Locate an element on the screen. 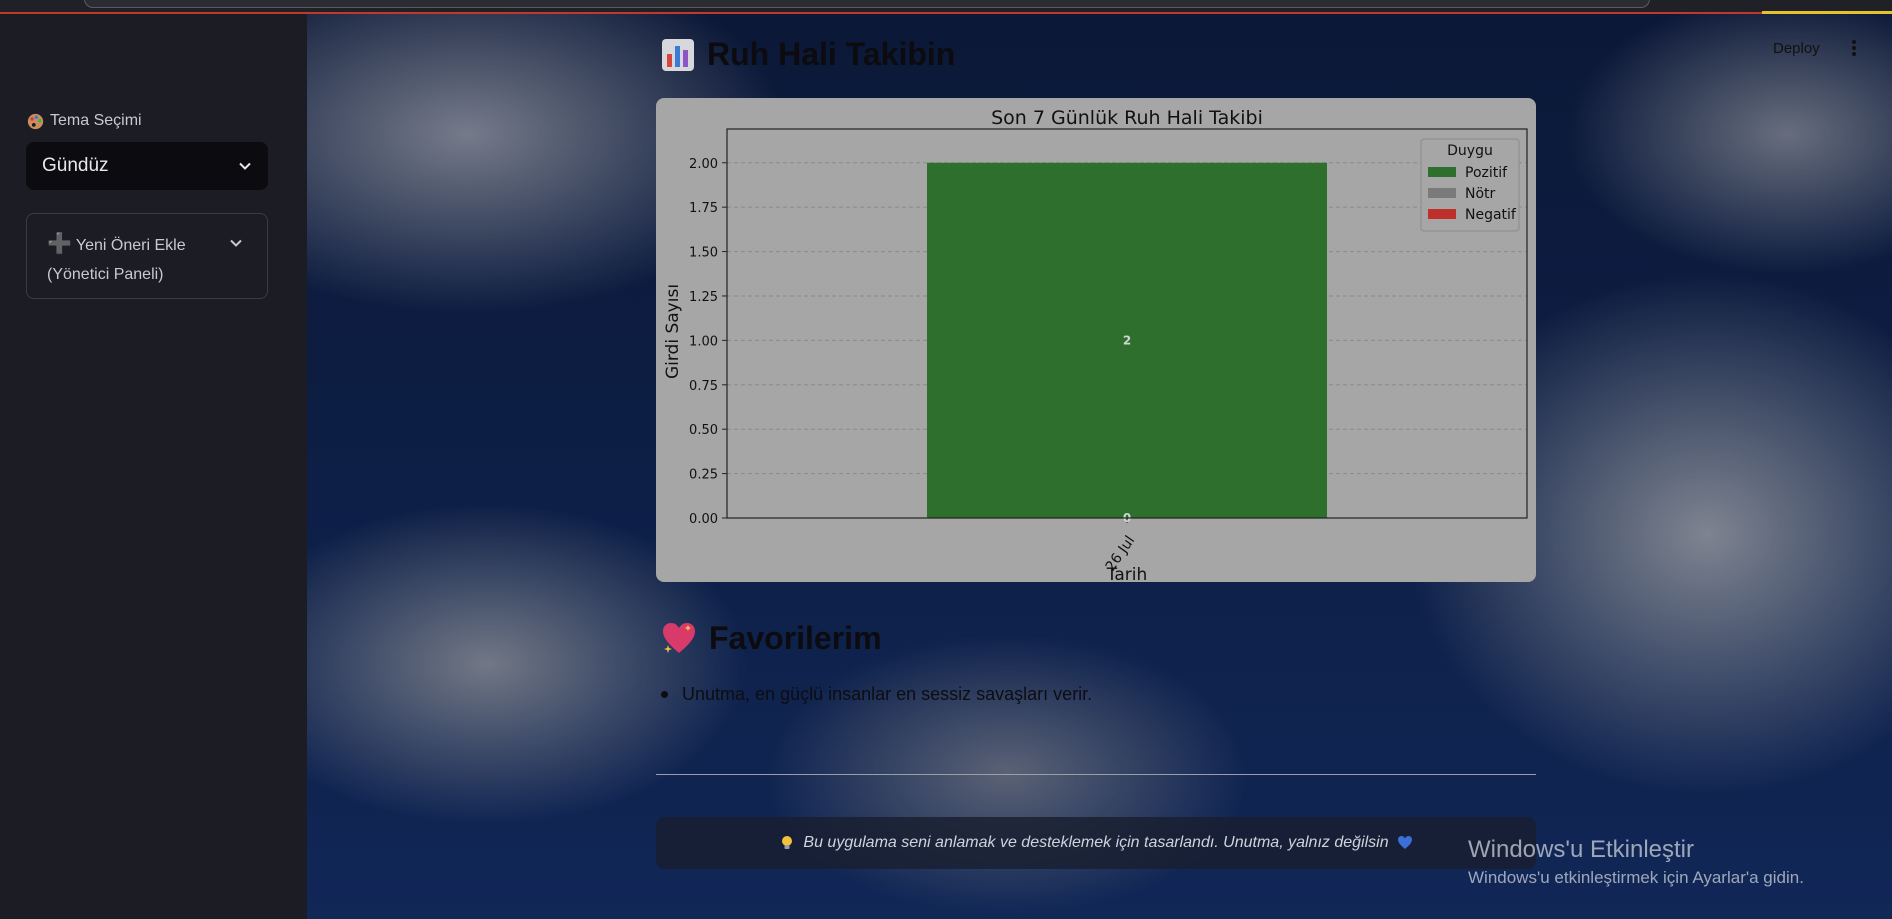  favorites-title-text: Favorilerim is located at coordinates (795, 638).